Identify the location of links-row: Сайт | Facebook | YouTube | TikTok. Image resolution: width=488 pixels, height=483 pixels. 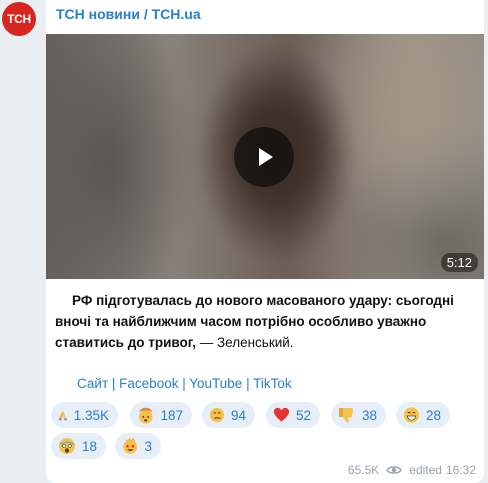
(184, 383).